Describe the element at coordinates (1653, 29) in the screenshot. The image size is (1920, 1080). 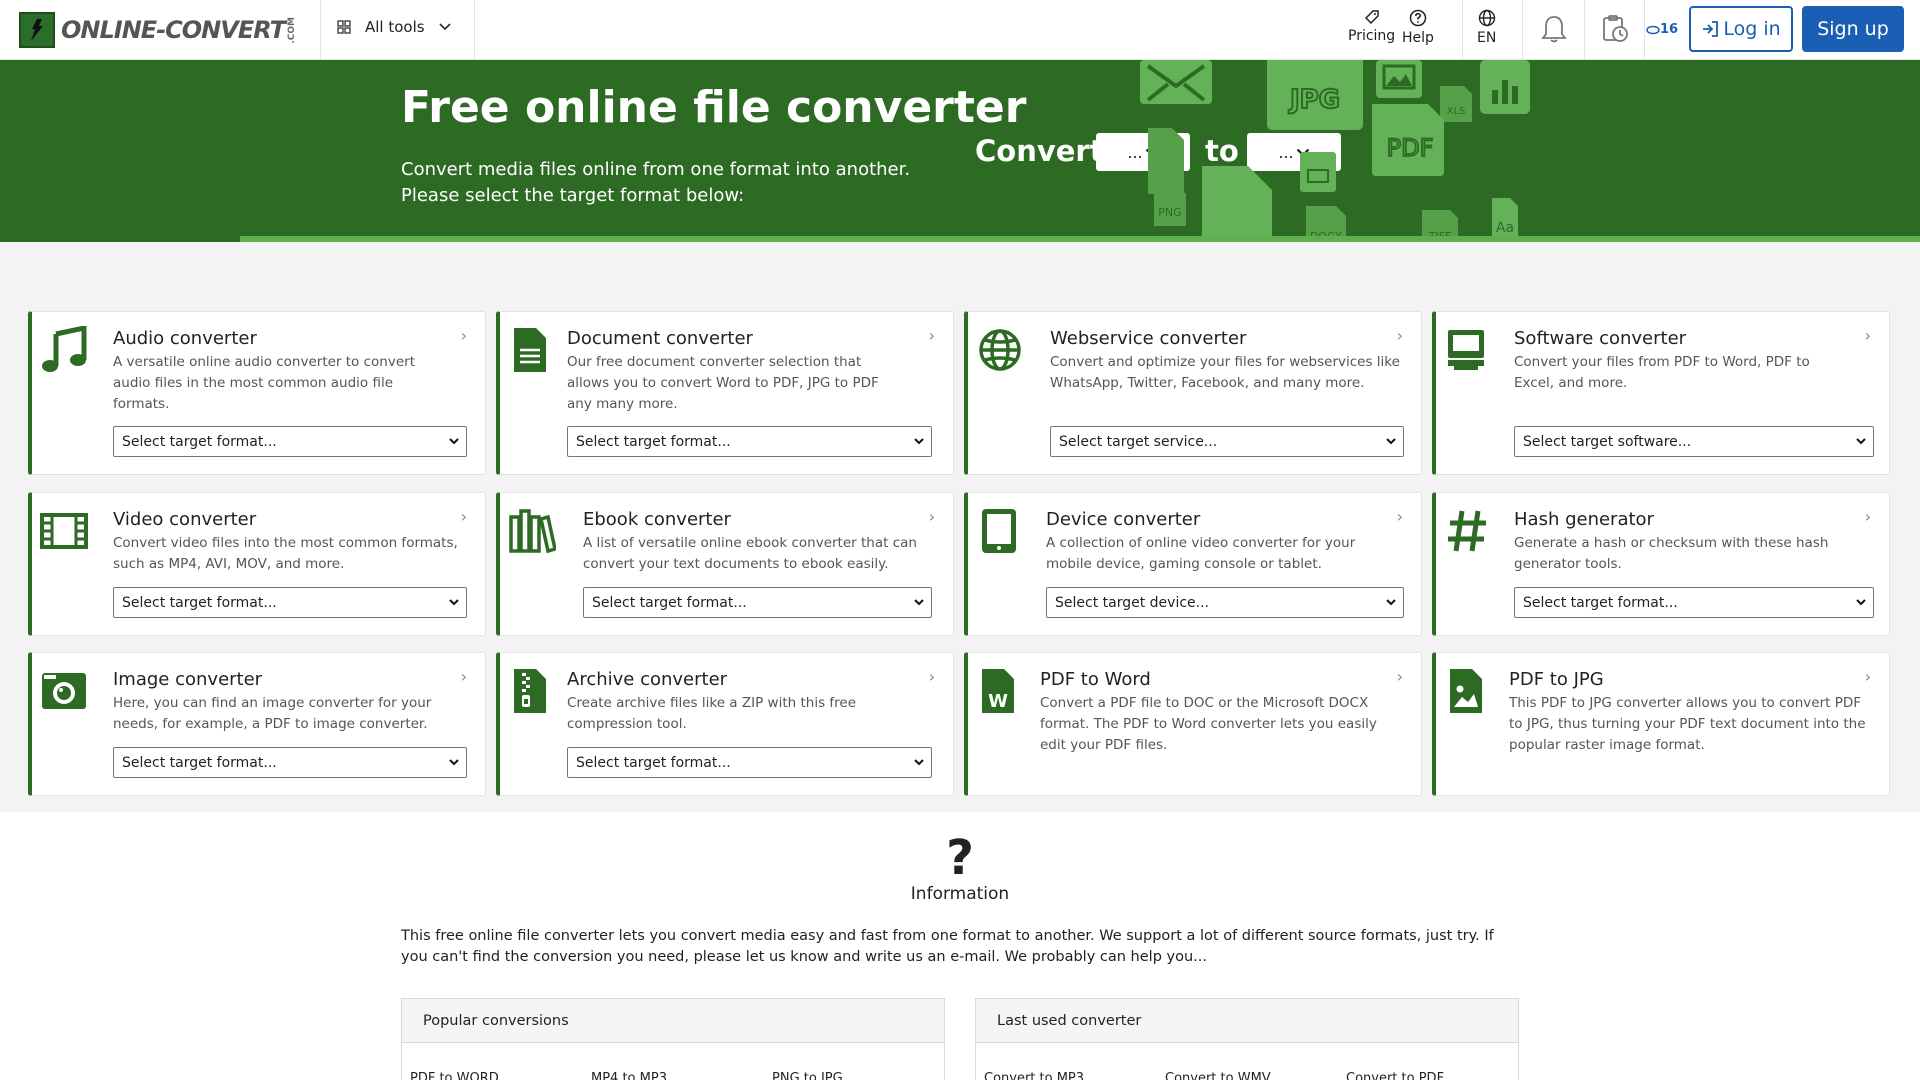
I see `coin-icon` at that location.